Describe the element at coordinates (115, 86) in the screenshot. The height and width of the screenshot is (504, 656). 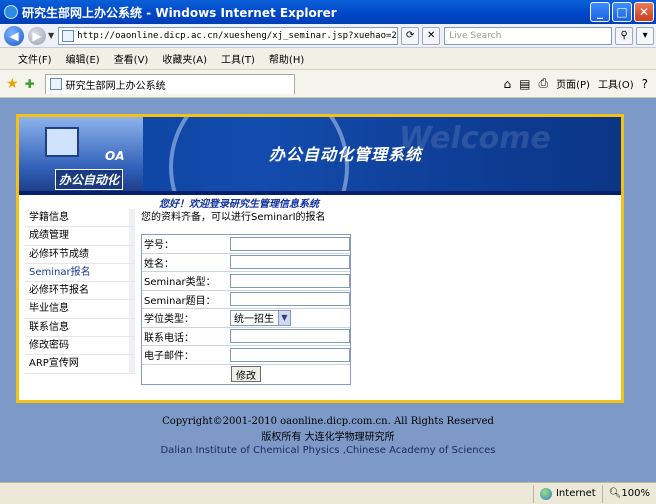
I see `tab-label: 研究生部网上办公系统` at that location.